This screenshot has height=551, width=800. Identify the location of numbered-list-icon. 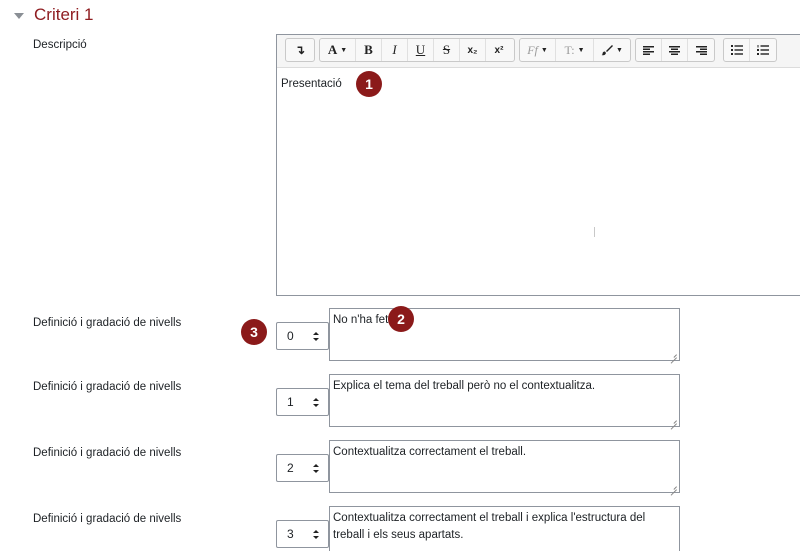
(763, 50).